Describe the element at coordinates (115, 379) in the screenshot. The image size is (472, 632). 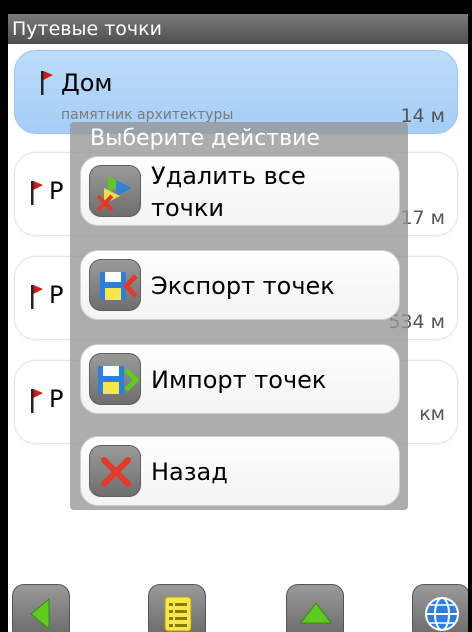
I see `import-points-icon` at that location.